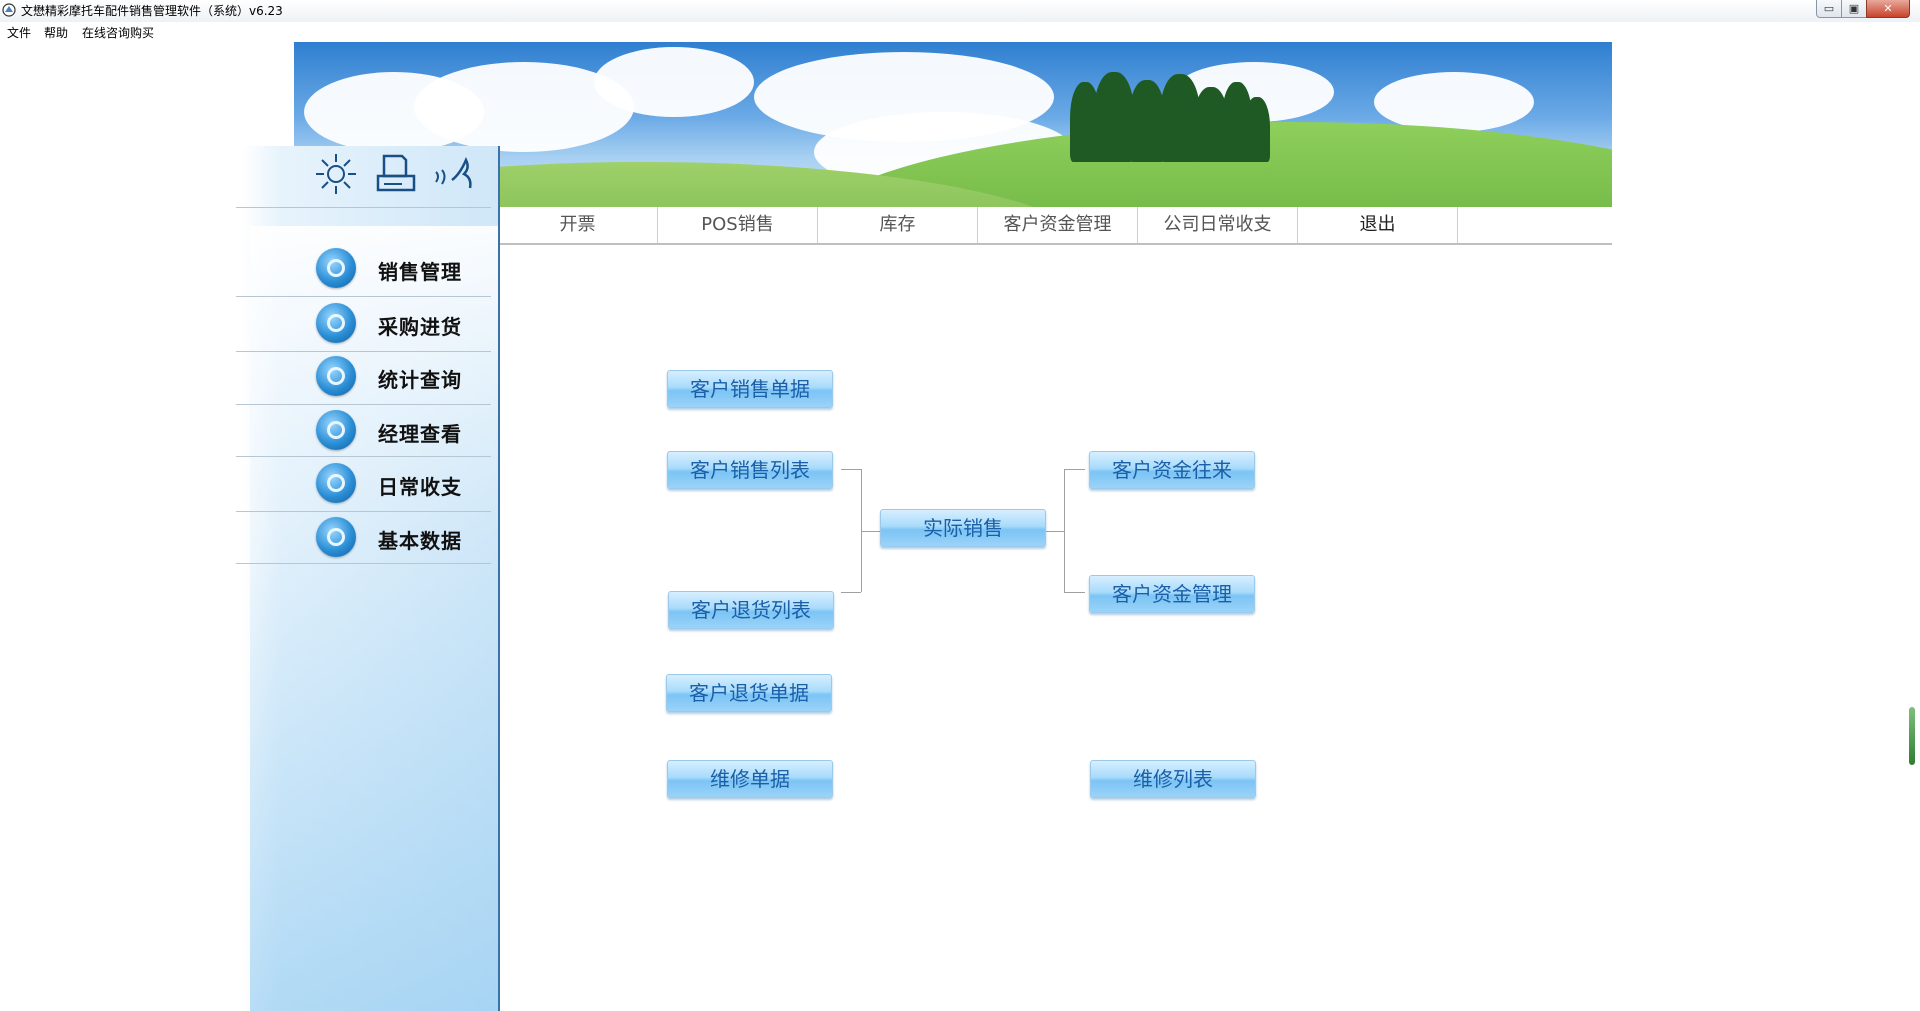  I want to click on sidebar-item-label: 采购进货, so click(420, 327).